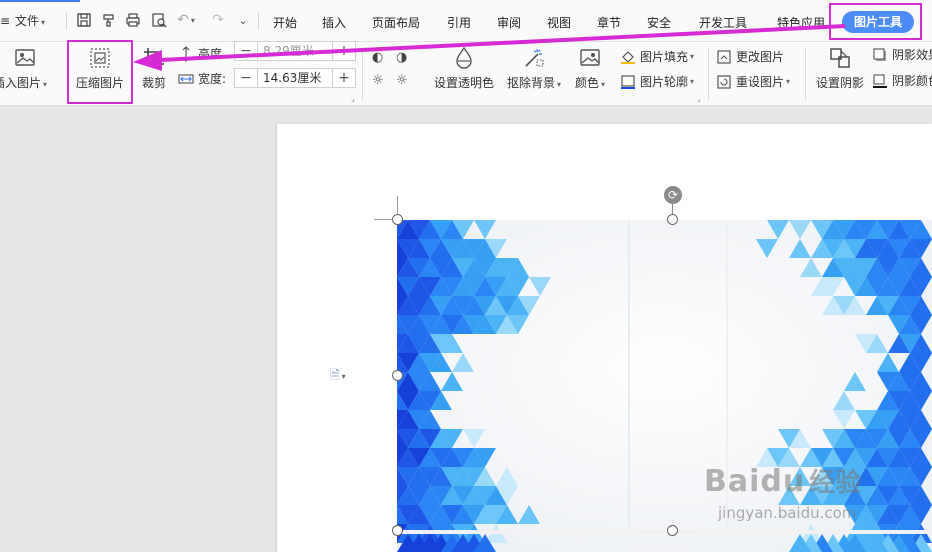 The height and width of the screenshot is (552, 932). I want to click on picture-fill-button: 图片填充 ▾, so click(657, 56).